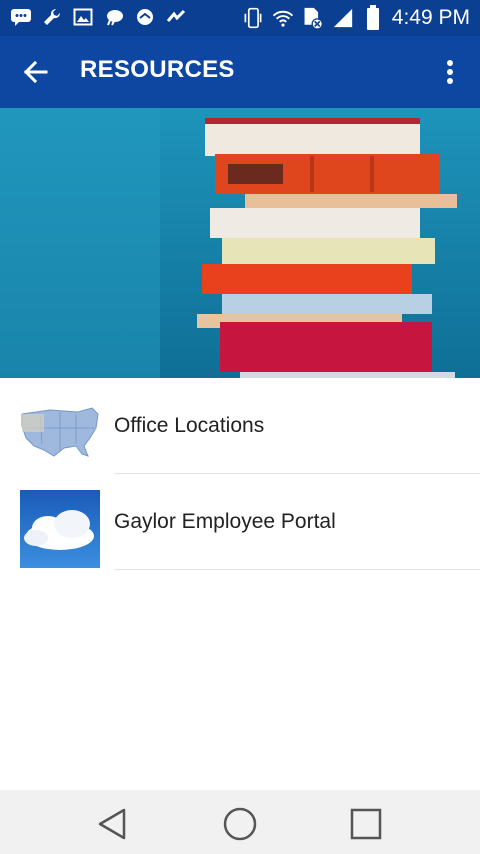 This screenshot has height=854, width=480. I want to click on vibrate-icon, so click(253, 18).